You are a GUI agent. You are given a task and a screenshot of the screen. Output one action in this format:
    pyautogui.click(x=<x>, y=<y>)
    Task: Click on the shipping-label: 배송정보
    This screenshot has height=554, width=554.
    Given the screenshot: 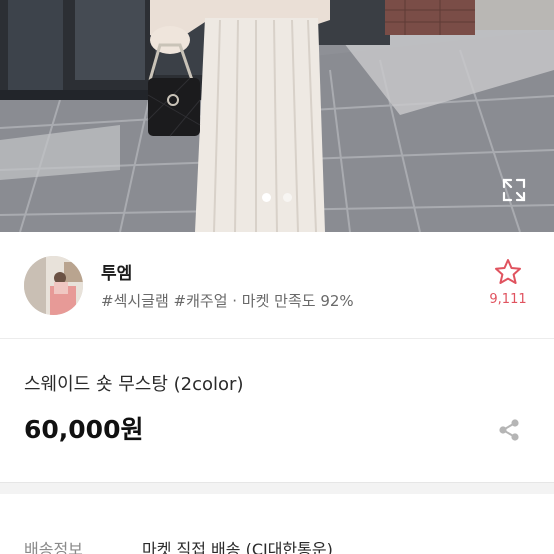 What is the action you would take?
    pyautogui.click(x=53, y=547)
    